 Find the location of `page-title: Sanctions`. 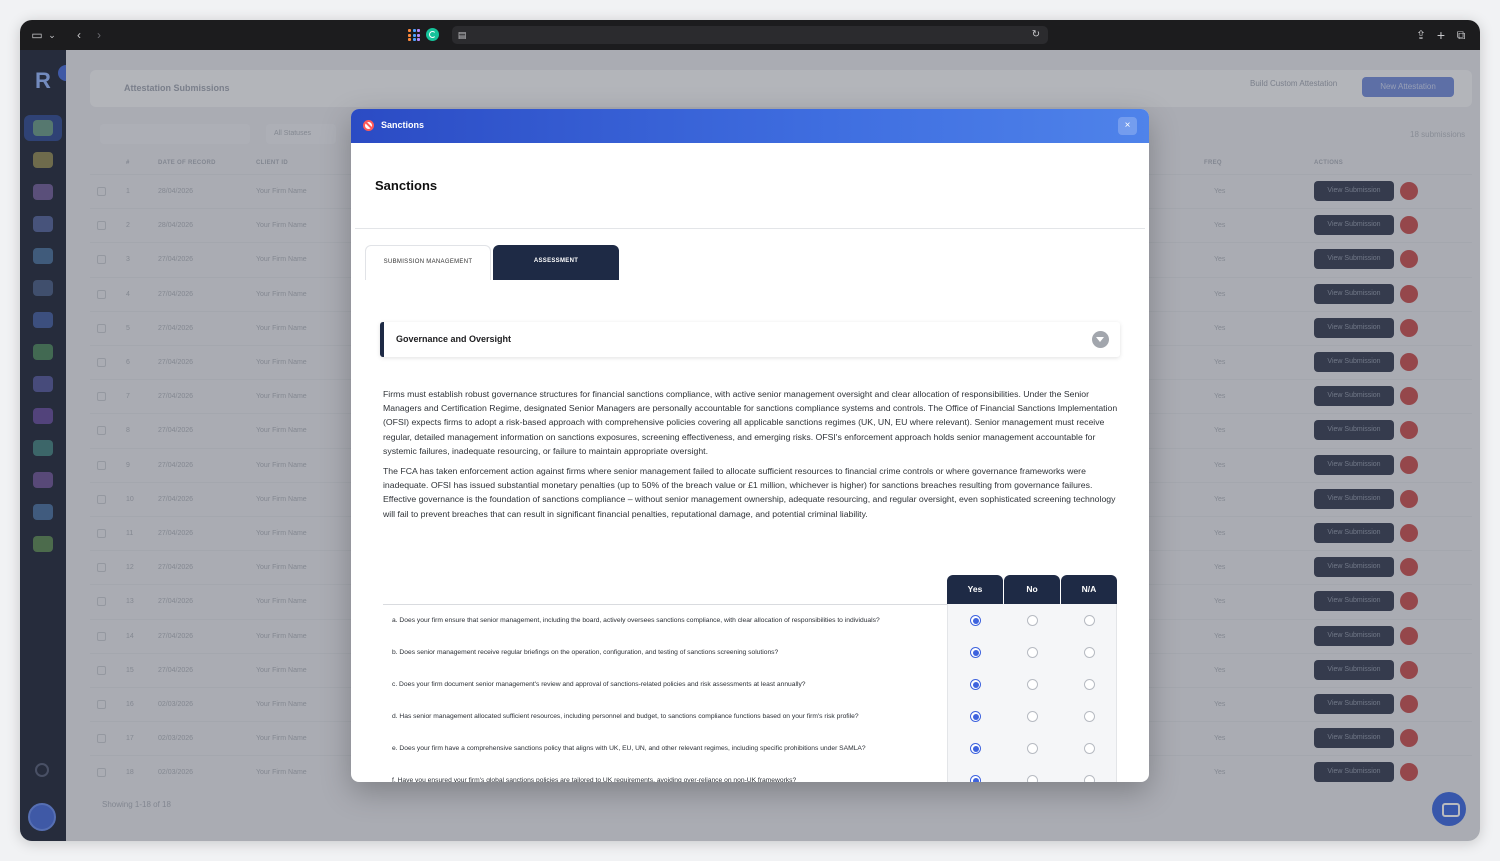

page-title: Sanctions is located at coordinates (406, 185).